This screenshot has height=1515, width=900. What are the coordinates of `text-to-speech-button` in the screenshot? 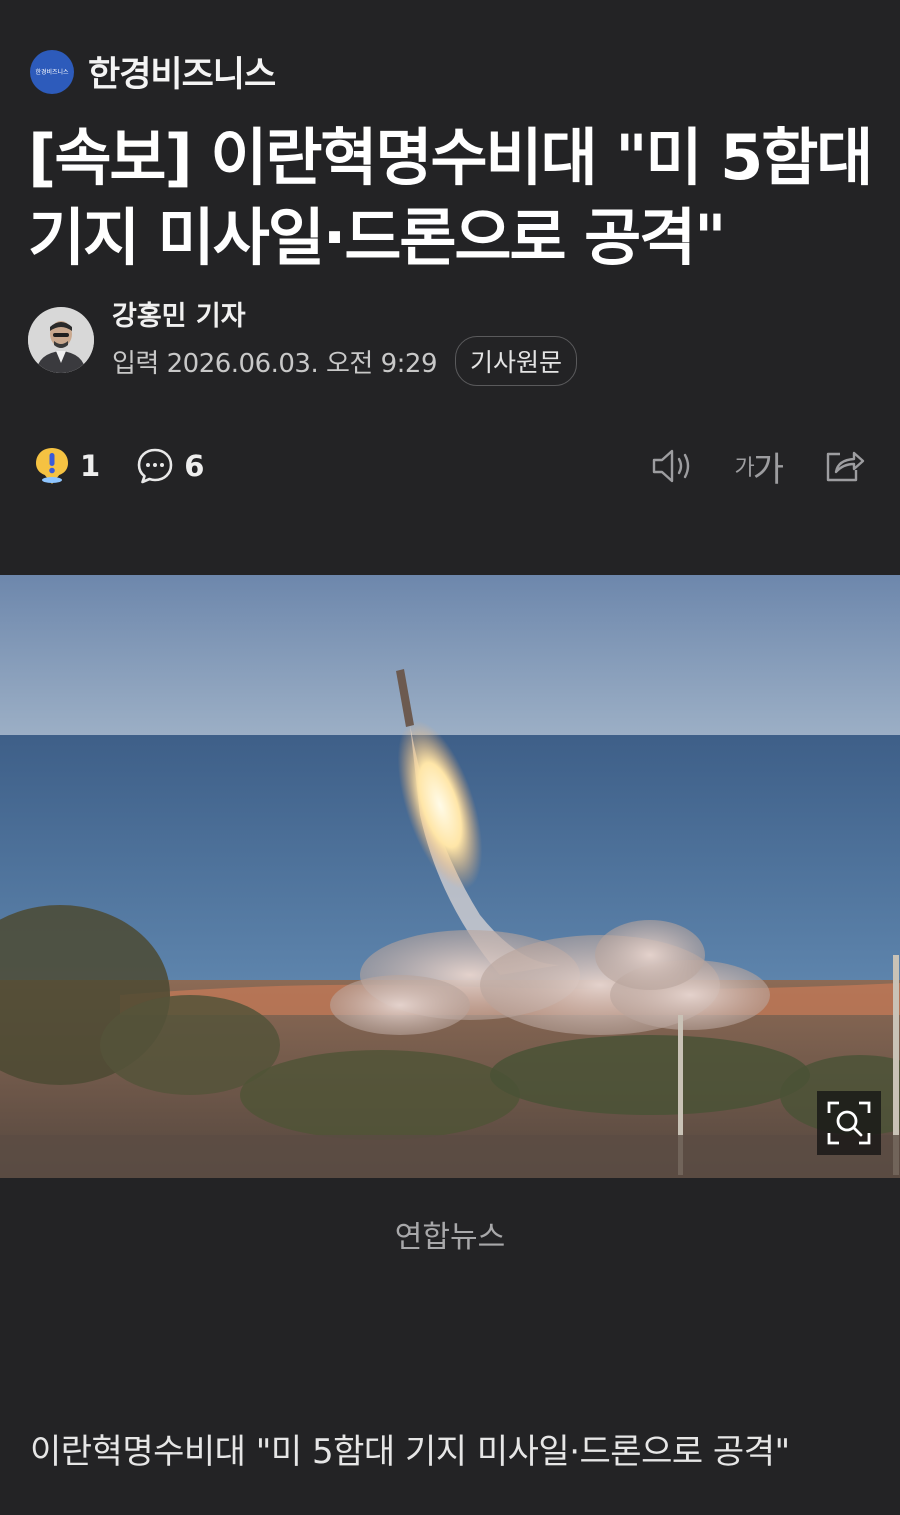 It's located at (672, 466).